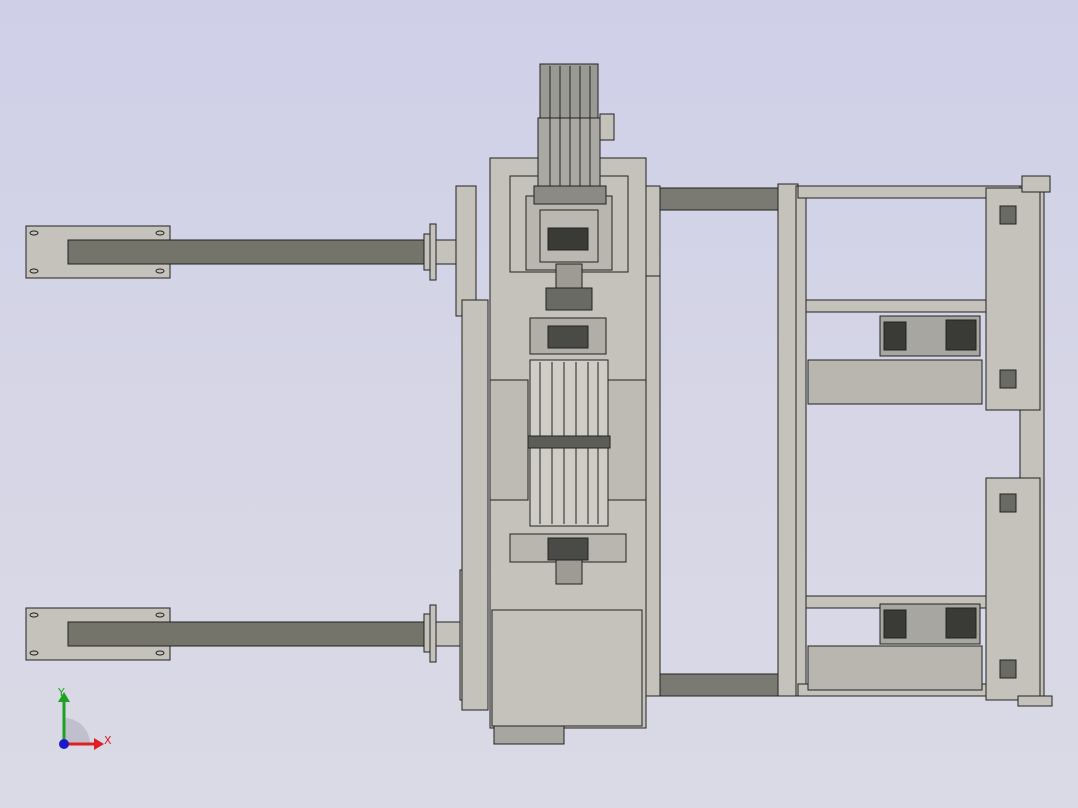 The height and width of the screenshot is (808, 1078). What do you see at coordinates (108, 740) in the screenshot?
I see `x-axis-label: X` at bounding box center [108, 740].